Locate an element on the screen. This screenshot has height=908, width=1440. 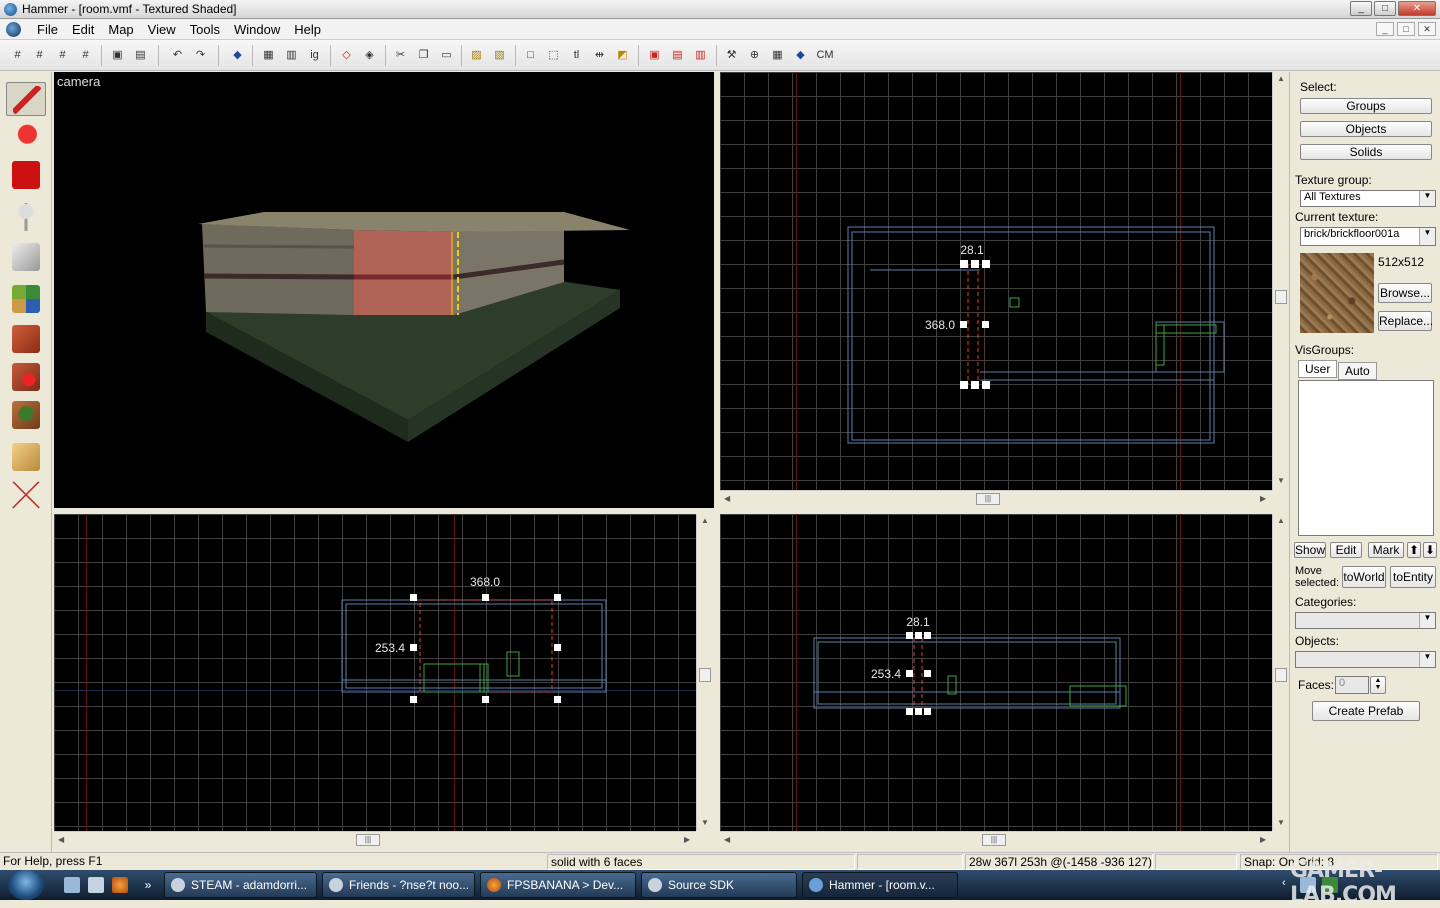
document-globe-icon is located at coordinates (13, 29).